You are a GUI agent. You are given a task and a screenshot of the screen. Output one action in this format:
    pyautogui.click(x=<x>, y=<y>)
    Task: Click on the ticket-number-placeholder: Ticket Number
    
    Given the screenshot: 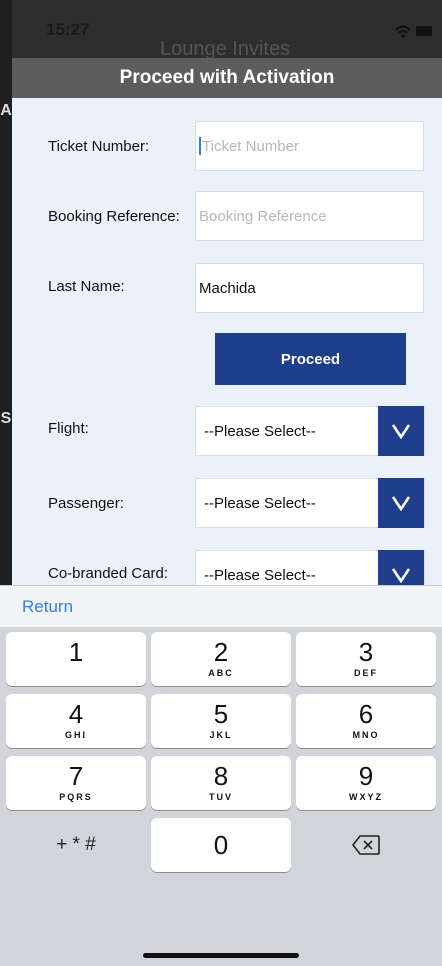 What is the action you would take?
    pyautogui.click(x=250, y=146)
    